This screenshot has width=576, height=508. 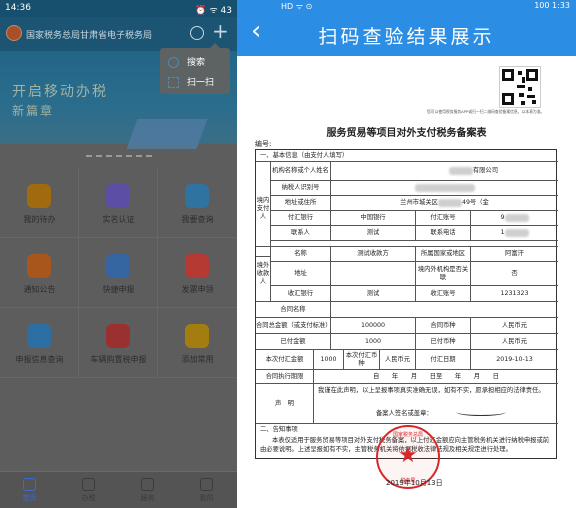 What do you see at coordinates (197, 33) in the screenshot?
I see `user-icon` at bounding box center [197, 33].